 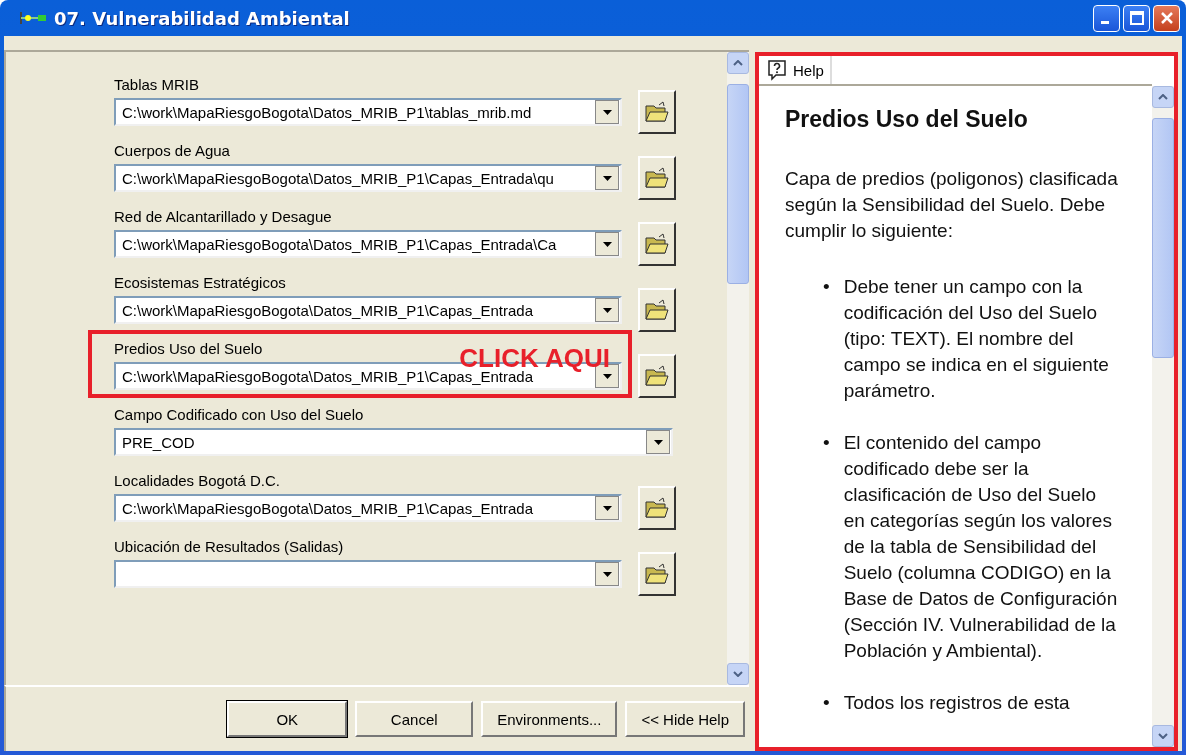 What do you see at coordinates (980, 547) in the screenshot?
I see `help-bullet: El contenido del campo codificado debe ser la clasificación de Uso del Suelo en categorías según los valores de la tabla de Sensibilidad del Suelo (columna CODIGO) en la Base de Datos de Configuración (Sección IV. Vulnerabilidad de la Población y Ambiental).` at bounding box center [980, 547].